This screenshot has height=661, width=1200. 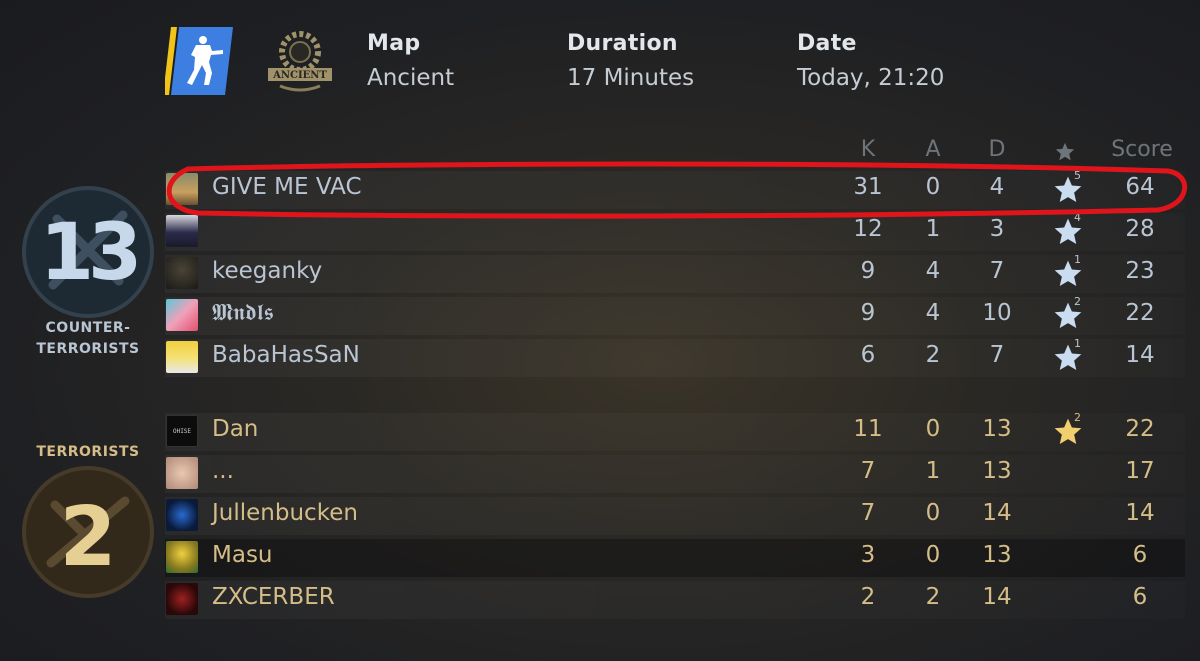 What do you see at coordinates (411, 78) in the screenshot?
I see `map-value: Ancient` at bounding box center [411, 78].